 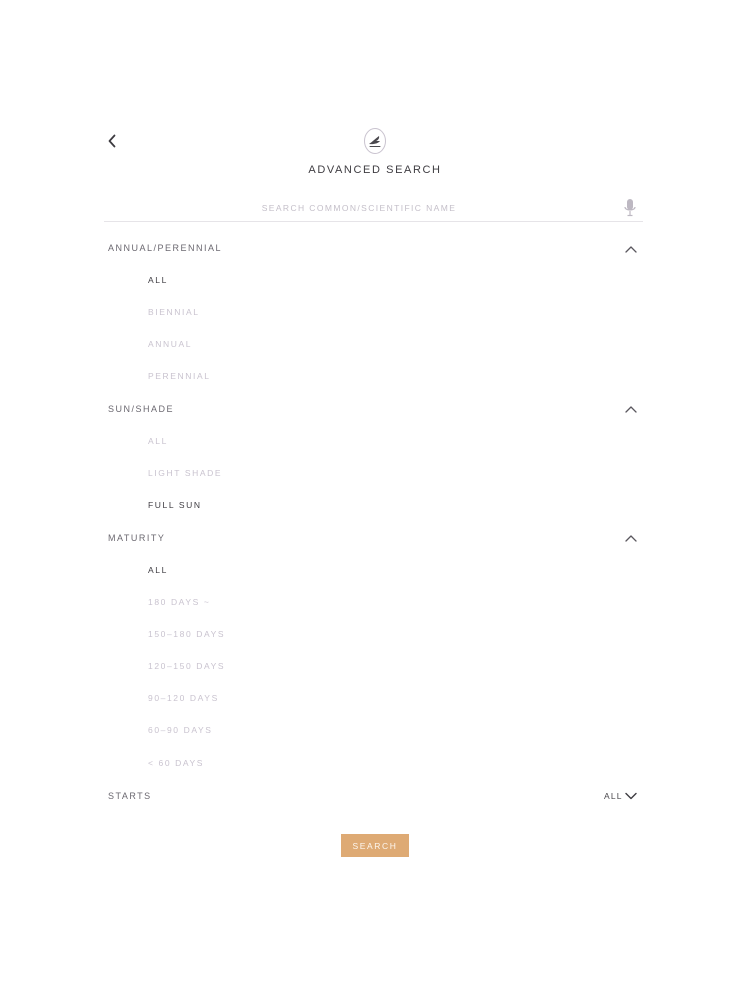 I want to click on option-maturity-all: ALL, so click(x=158, y=570).